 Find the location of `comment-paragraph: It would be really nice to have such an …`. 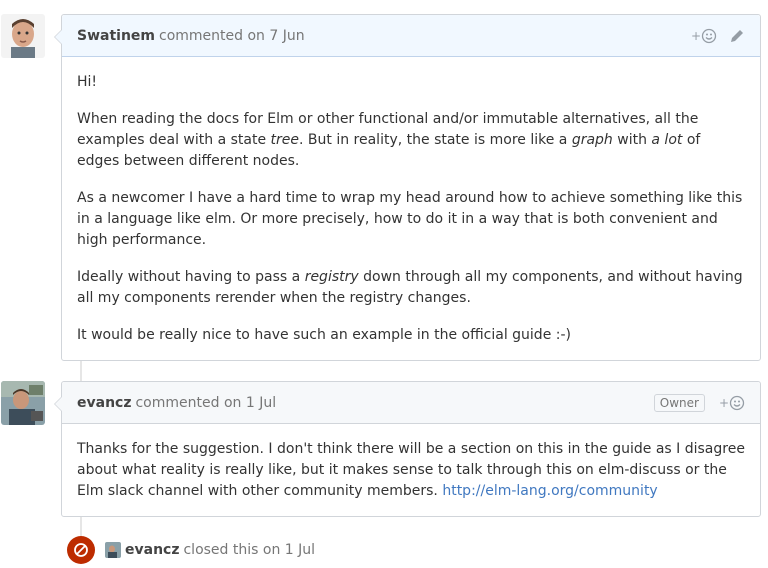

comment-paragraph: It would be really nice to have such an … is located at coordinates (411, 335).